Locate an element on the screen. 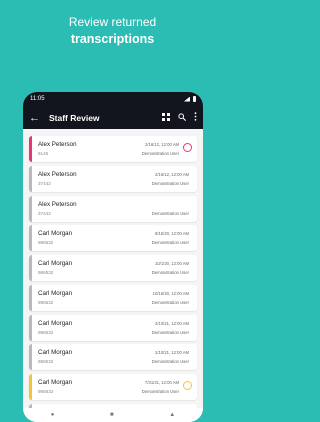 Image resolution: width=320 pixels, height=422 pixels. headline-line-2: transcriptions is located at coordinates (112, 39).